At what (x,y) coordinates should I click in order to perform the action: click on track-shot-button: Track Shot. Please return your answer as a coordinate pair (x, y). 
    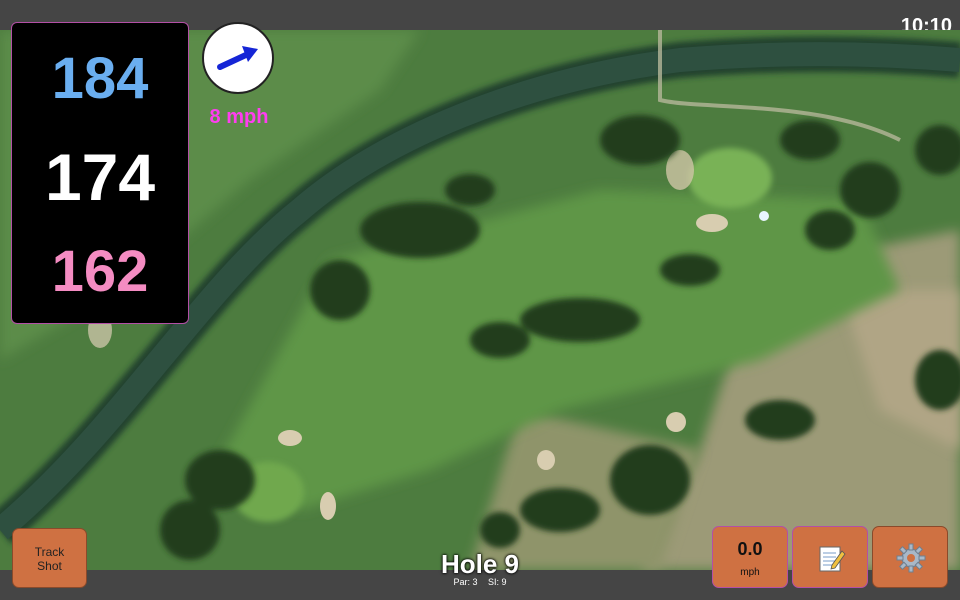
    Looking at the image, I should click on (49, 558).